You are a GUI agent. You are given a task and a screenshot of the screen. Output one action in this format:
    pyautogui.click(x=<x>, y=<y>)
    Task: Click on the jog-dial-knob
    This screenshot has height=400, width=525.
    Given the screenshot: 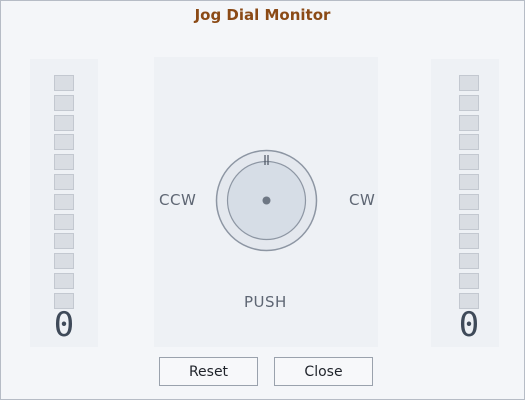 What is the action you would take?
    pyautogui.click(x=266, y=200)
    